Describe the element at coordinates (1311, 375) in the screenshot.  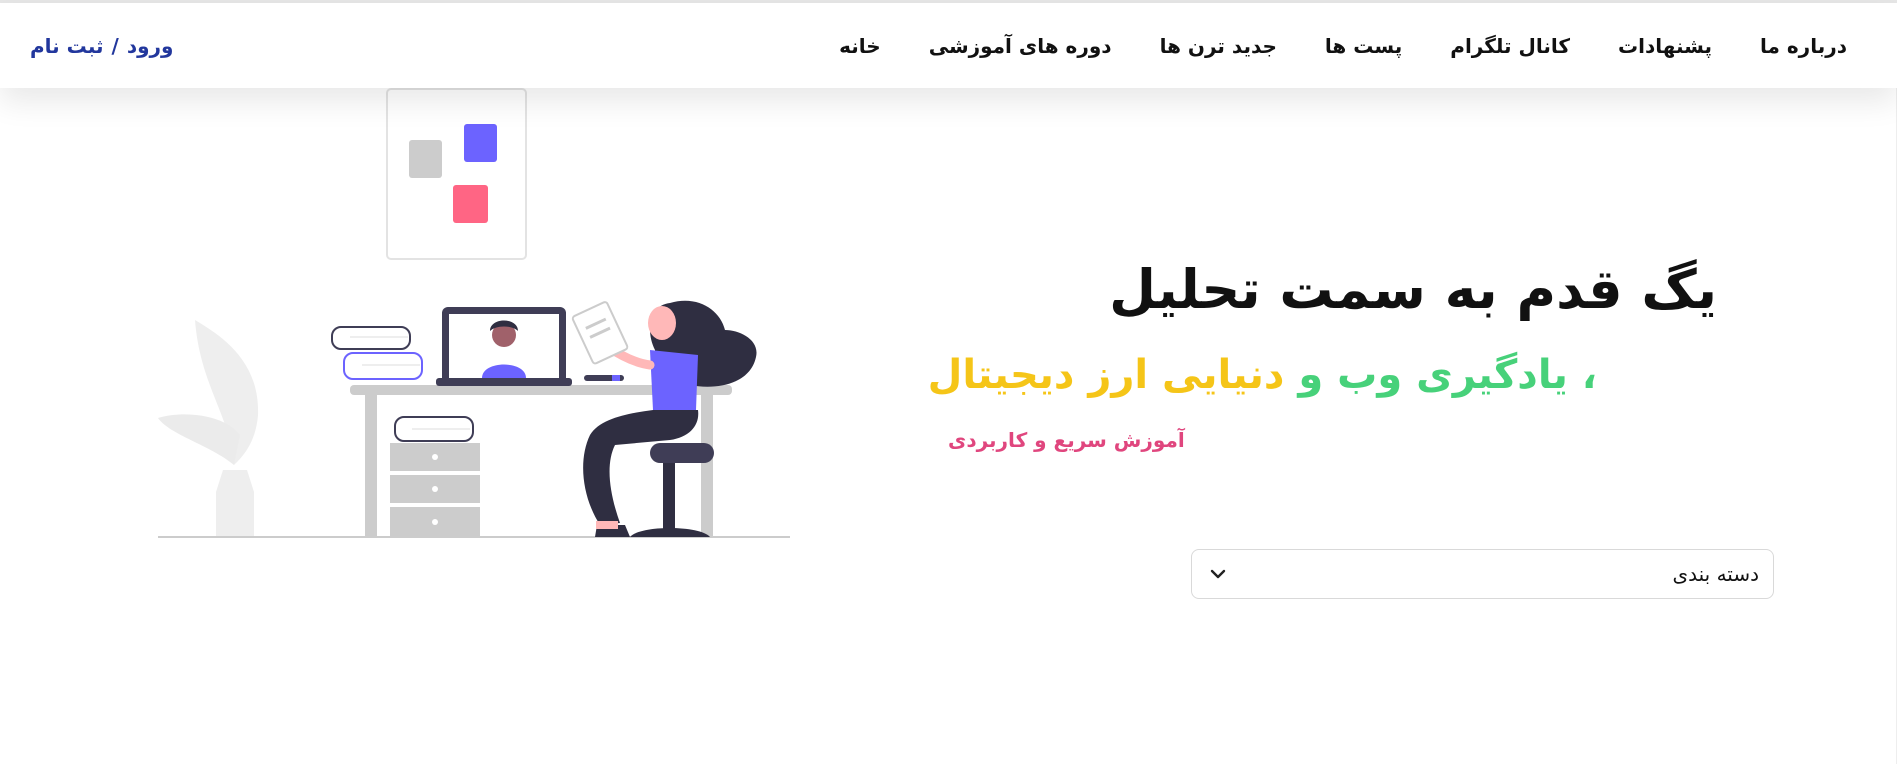
I see `subtitle-and: و` at that location.